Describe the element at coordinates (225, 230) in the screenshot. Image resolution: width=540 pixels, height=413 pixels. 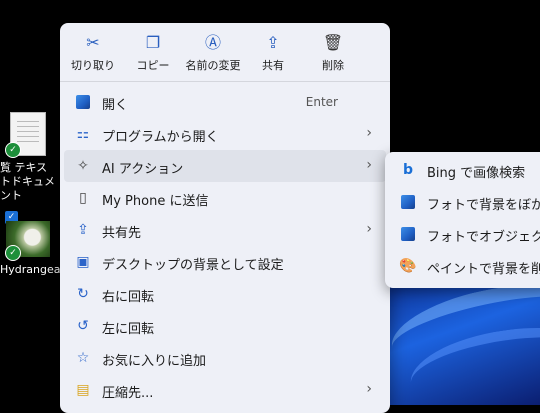
I see `menu-item-share-to: ⇪ 共有先 ›` at that location.